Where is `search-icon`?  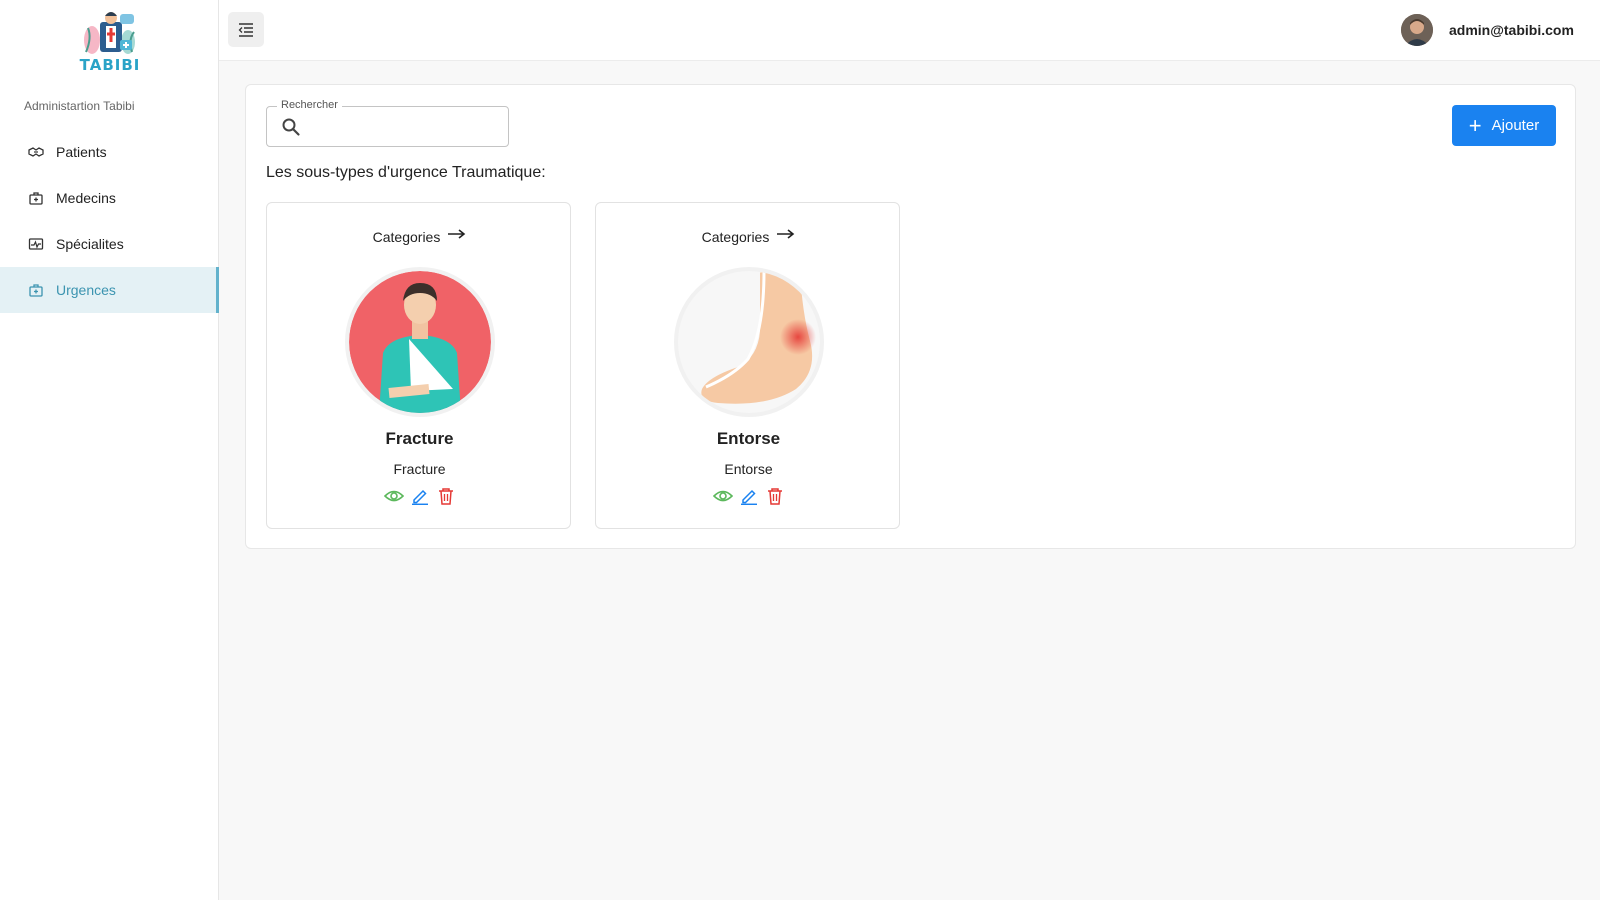
search-icon is located at coordinates (291, 127).